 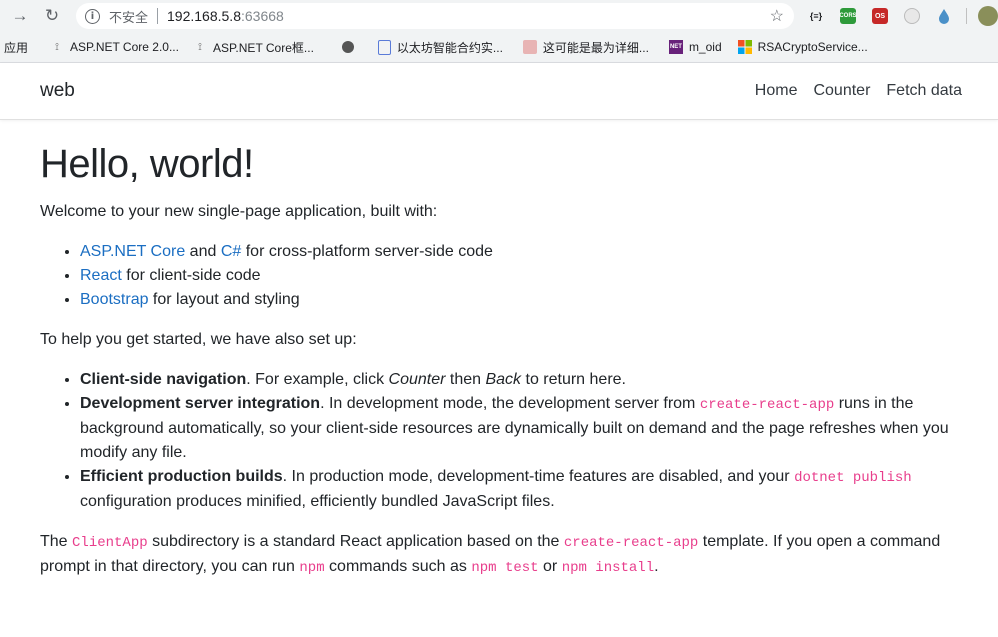 I want to click on dotnet-icon: NET, so click(x=675, y=47).